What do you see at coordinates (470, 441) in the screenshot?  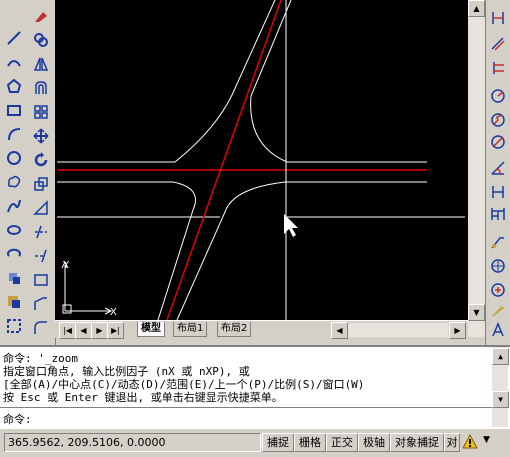 I see `communication-center-icon` at bounding box center [470, 441].